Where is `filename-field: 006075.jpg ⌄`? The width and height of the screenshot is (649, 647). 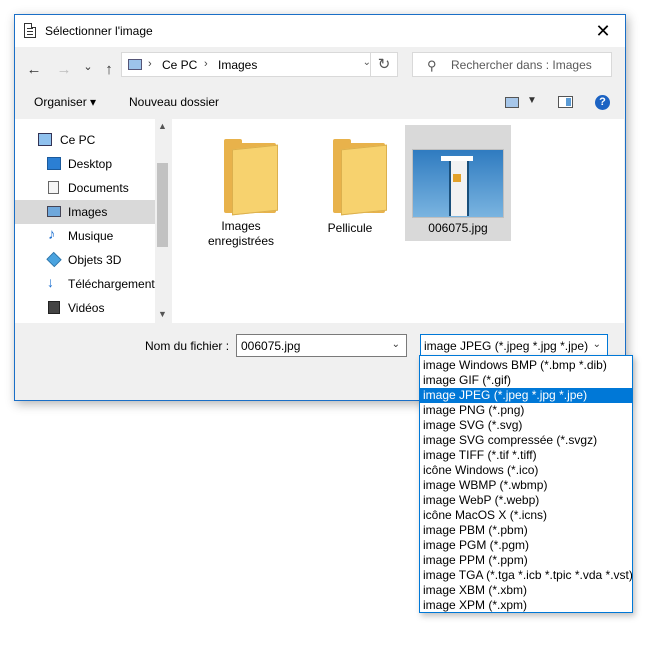
filename-field: 006075.jpg ⌄ is located at coordinates (321, 345).